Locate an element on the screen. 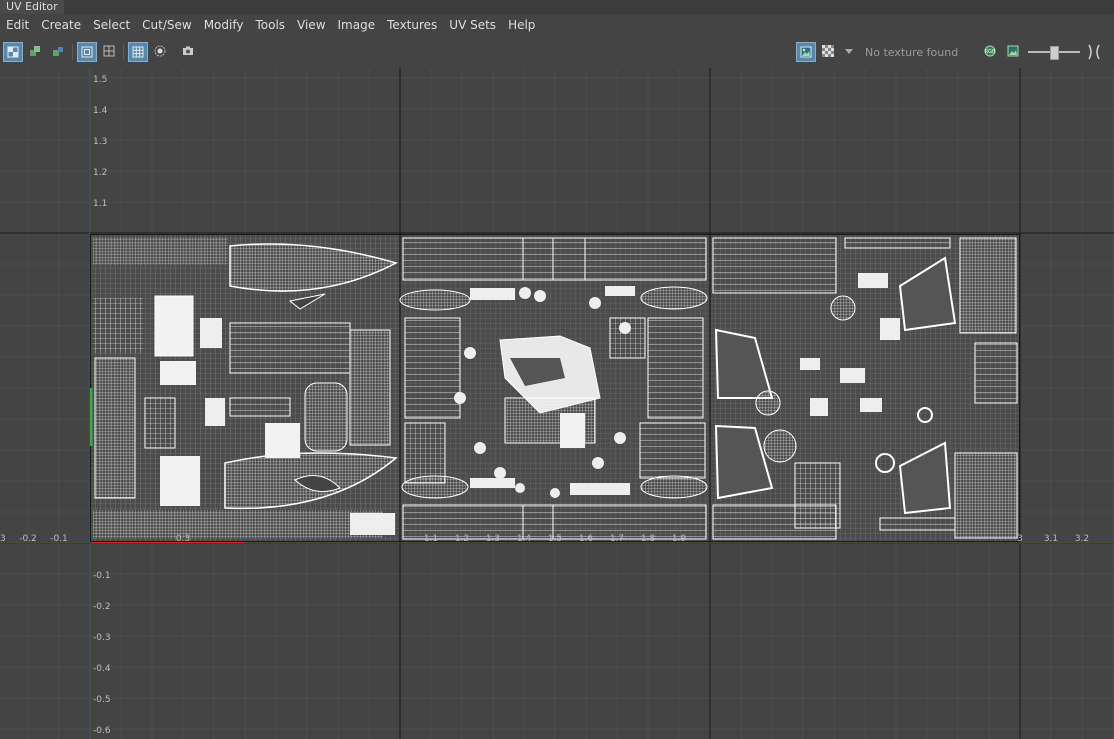 Image resolution: width=1114 pixels, height=739 pixels. tick-label: 1.7 is located at coordinates (617, 539).